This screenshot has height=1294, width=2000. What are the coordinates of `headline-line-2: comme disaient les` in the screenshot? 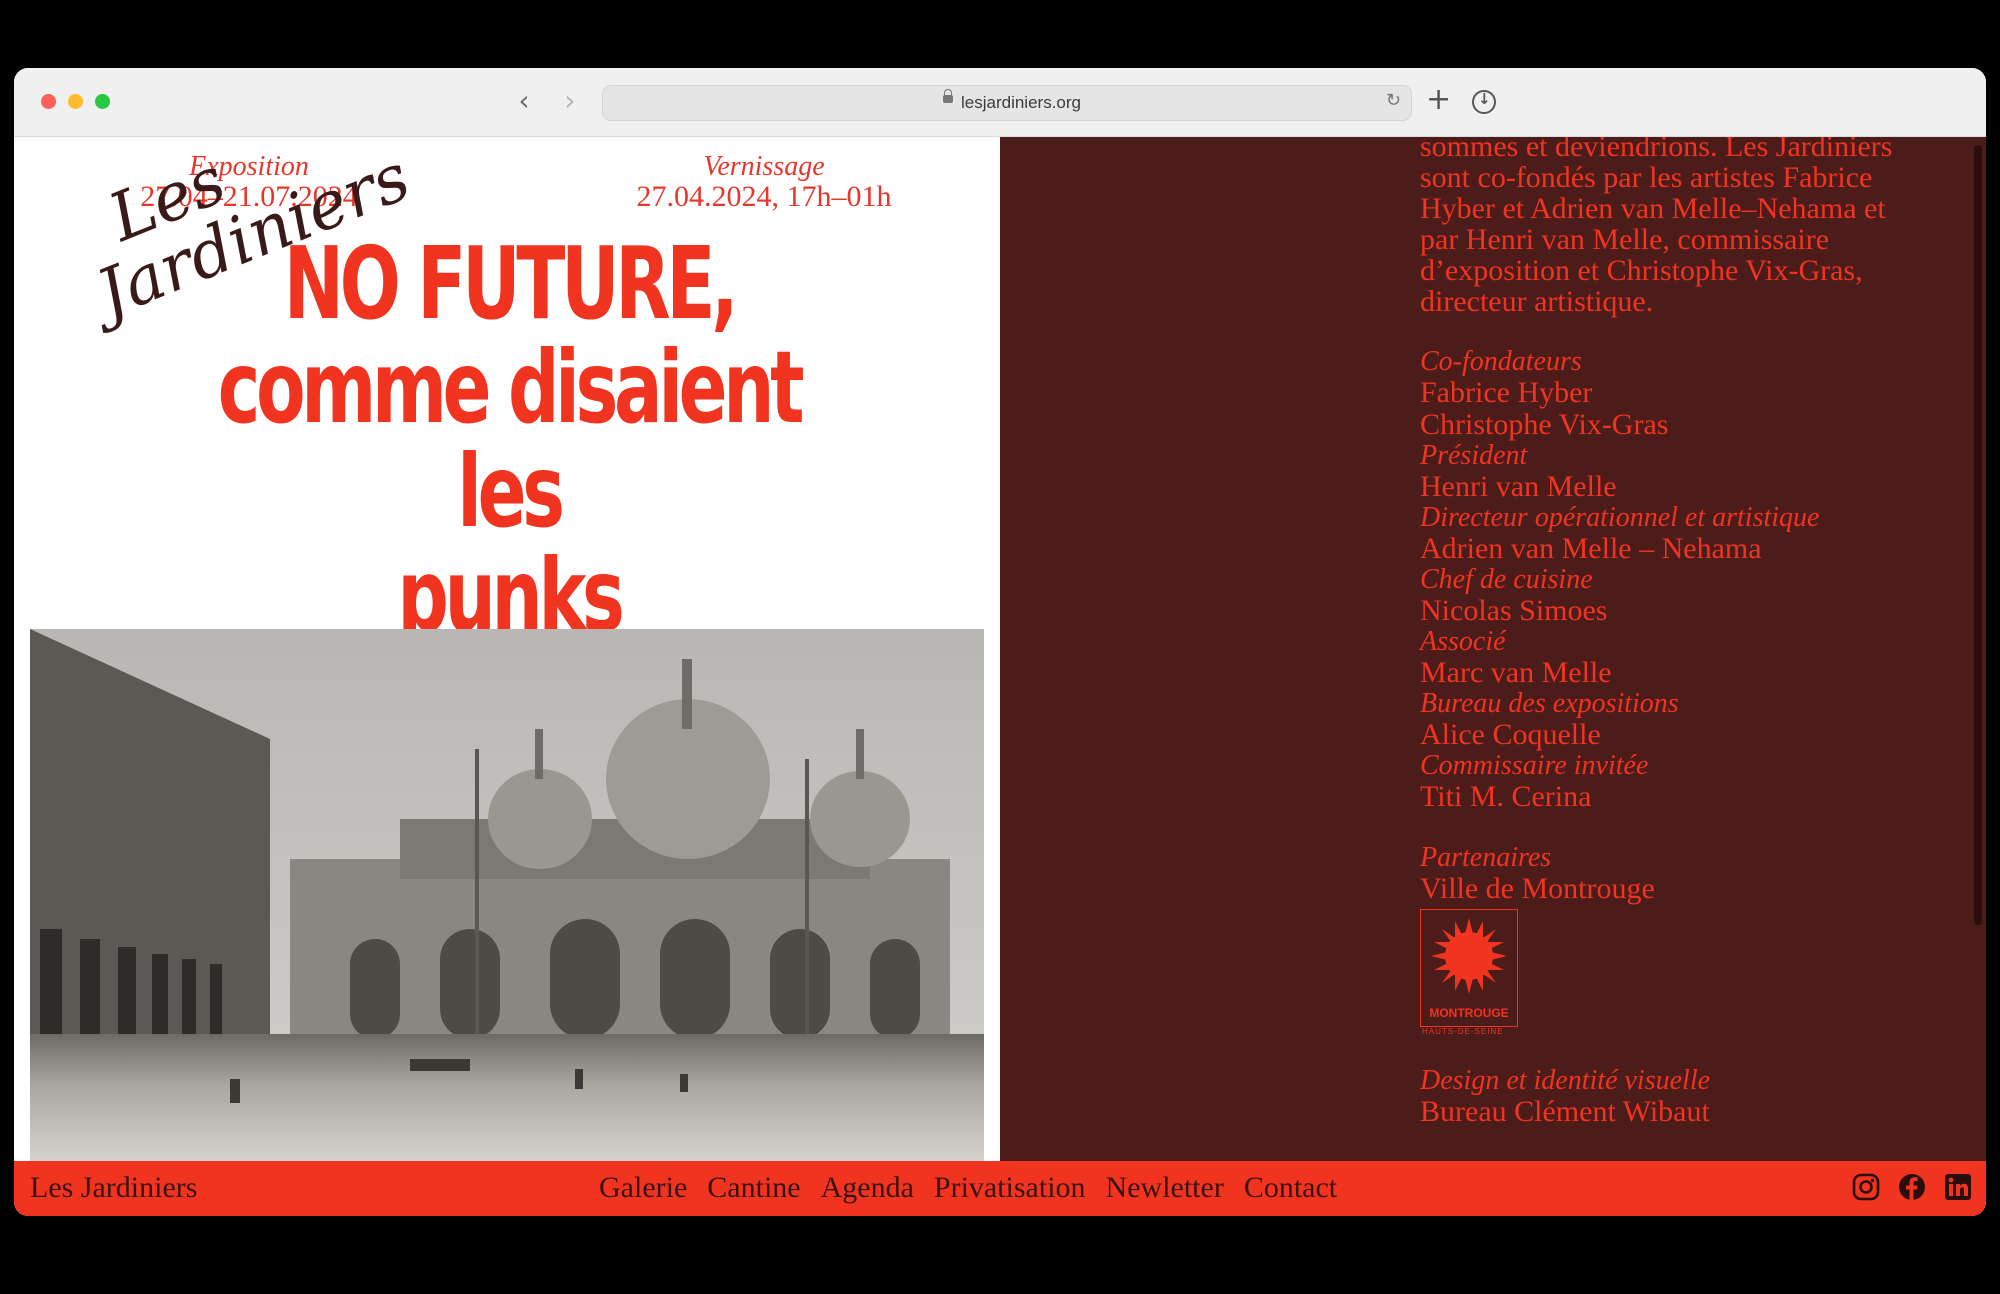 It's located at (511, 439).